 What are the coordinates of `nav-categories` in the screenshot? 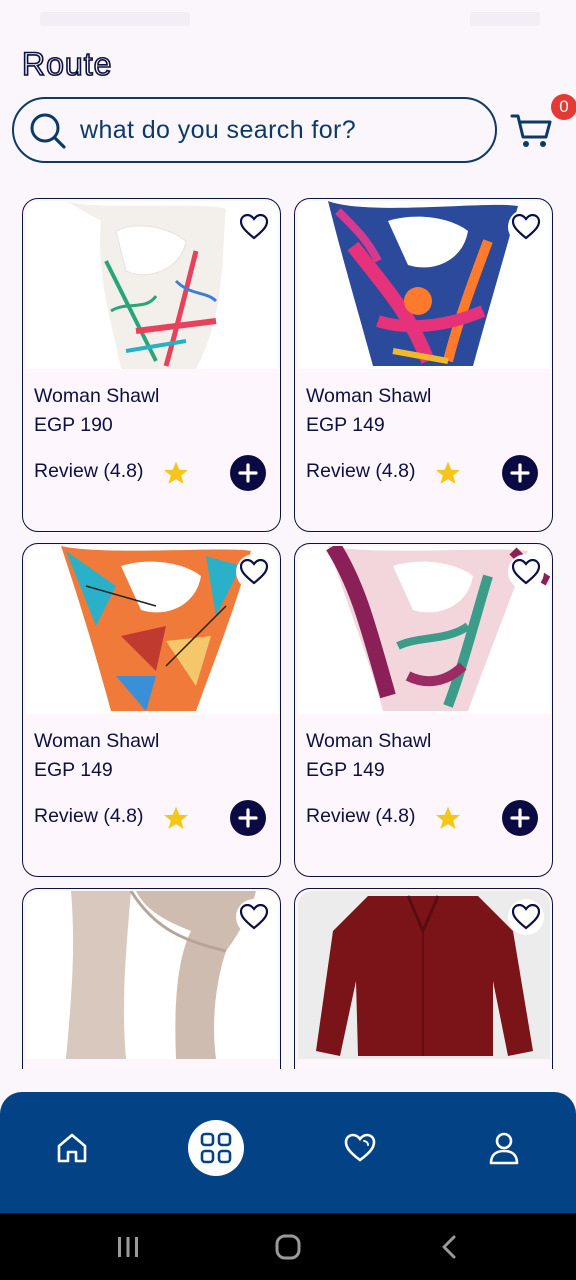 It's located at (216, 1148).